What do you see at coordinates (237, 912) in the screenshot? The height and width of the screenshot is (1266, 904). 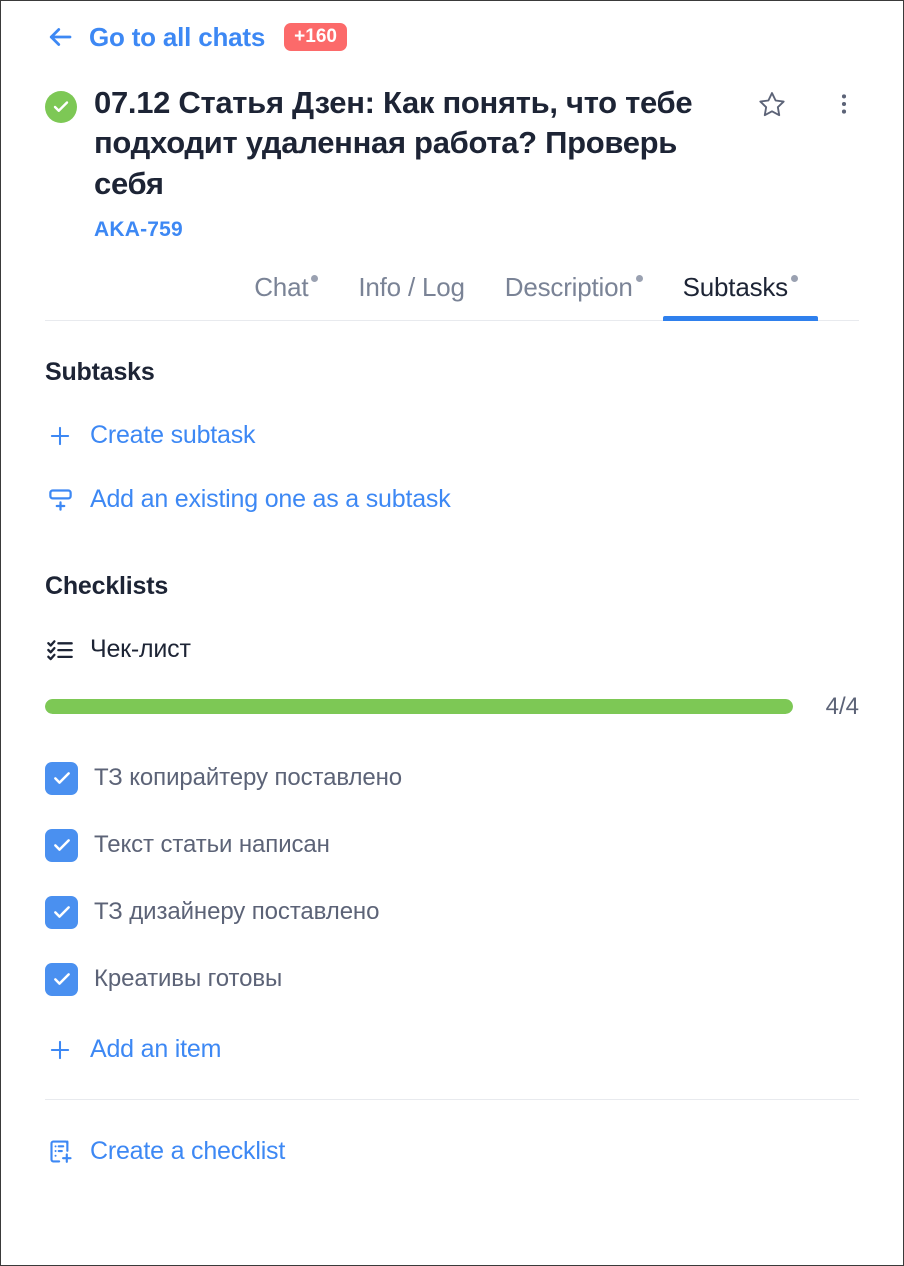 I see `checklist-item-label: ТЗ дизайнеру поставлено` at bounding box center [237, 912].